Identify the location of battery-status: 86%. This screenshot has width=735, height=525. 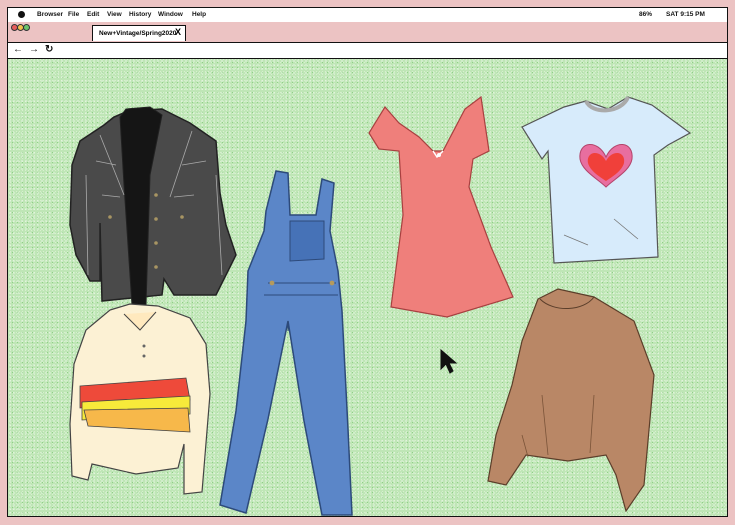
(646, 14).